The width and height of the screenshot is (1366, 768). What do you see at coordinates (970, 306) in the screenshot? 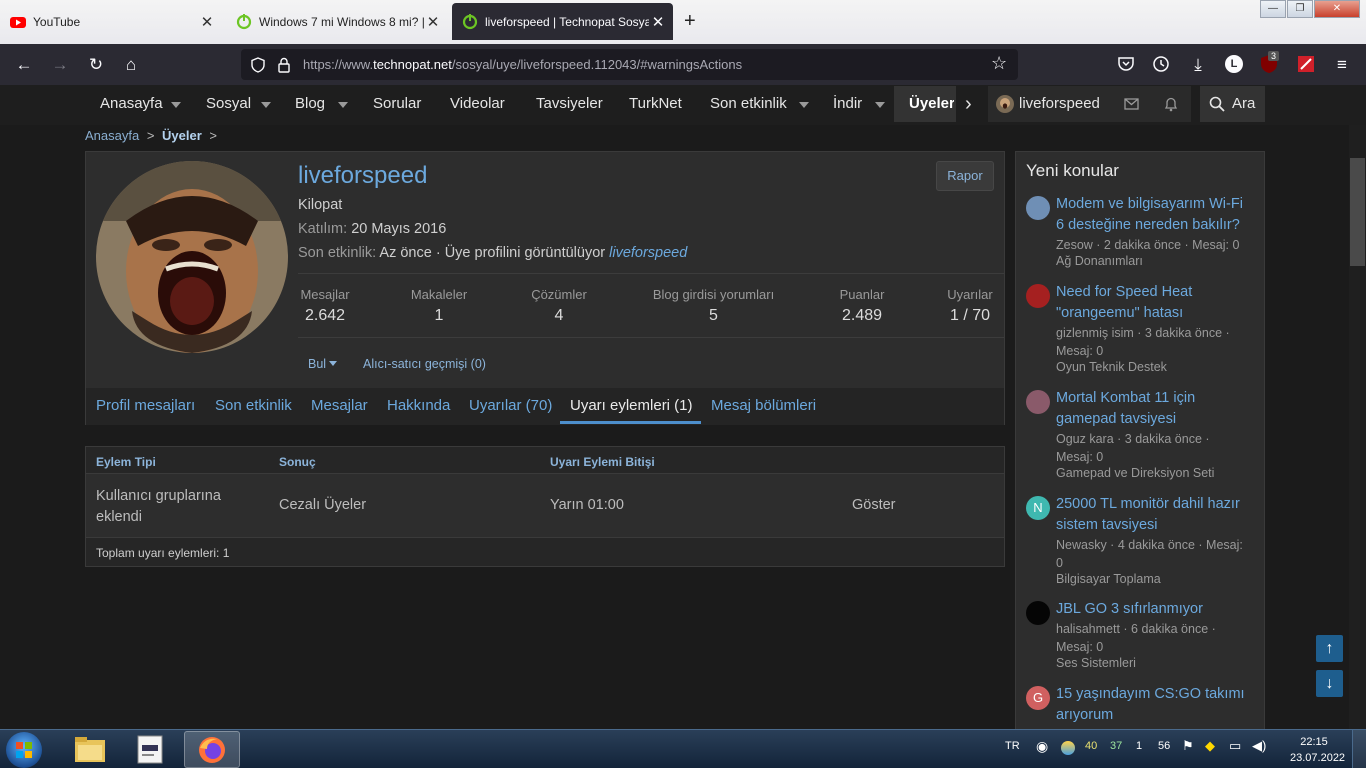
I see `stat-warnings: Uyarılar 1 / 70` at bounding box center [970, 306].